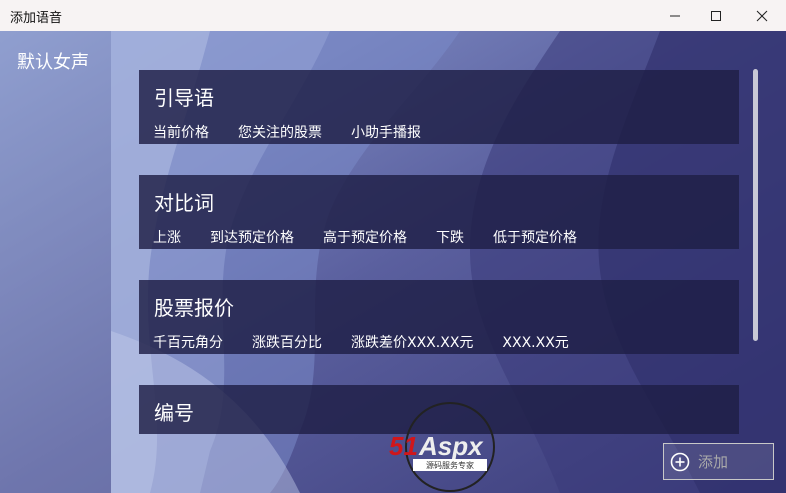  Describe the element at coordinates (680, 461) in the screenshot. I see `plus-circle-icon` at that location.